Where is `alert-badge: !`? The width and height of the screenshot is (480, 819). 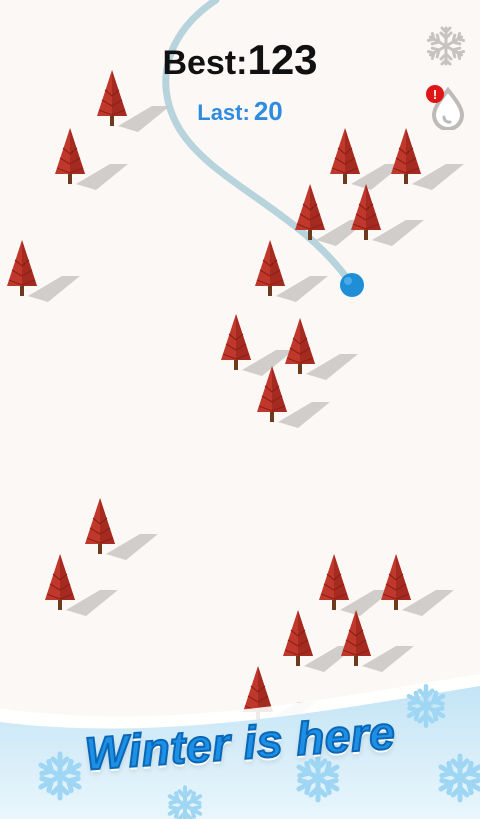 alert-badge: ! is located at coordinates (435, 94).